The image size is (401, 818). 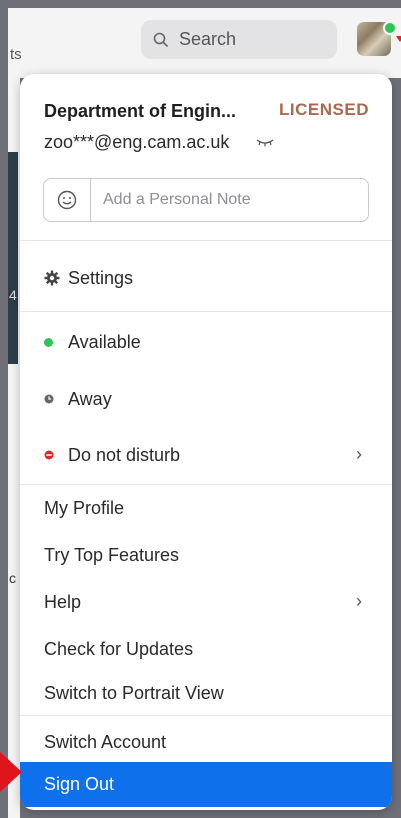 I want to click on license-badge: LICENSED, so click(x=324, y=109).